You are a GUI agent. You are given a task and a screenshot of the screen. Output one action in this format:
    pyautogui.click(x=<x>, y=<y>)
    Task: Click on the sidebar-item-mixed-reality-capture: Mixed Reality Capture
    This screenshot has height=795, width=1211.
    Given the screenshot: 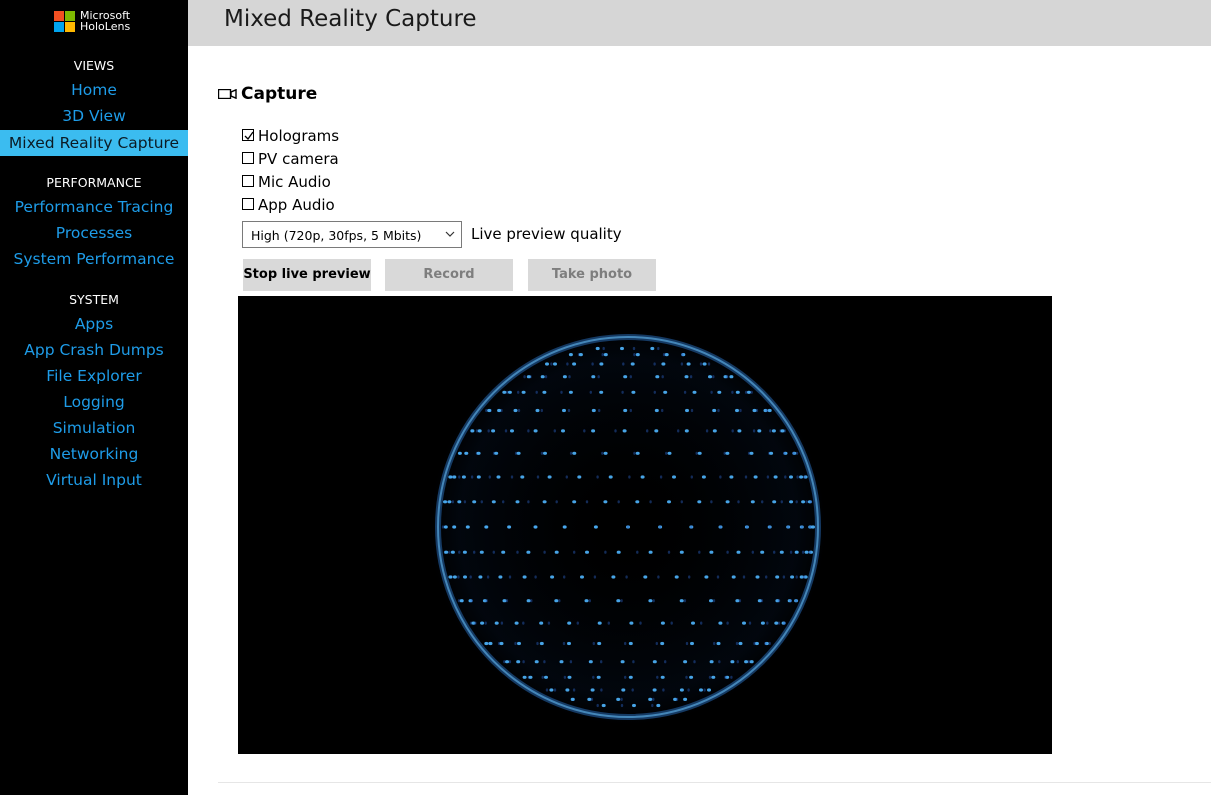 What is the action you would take?
    pyautogui.click(x=94, y=143)
    